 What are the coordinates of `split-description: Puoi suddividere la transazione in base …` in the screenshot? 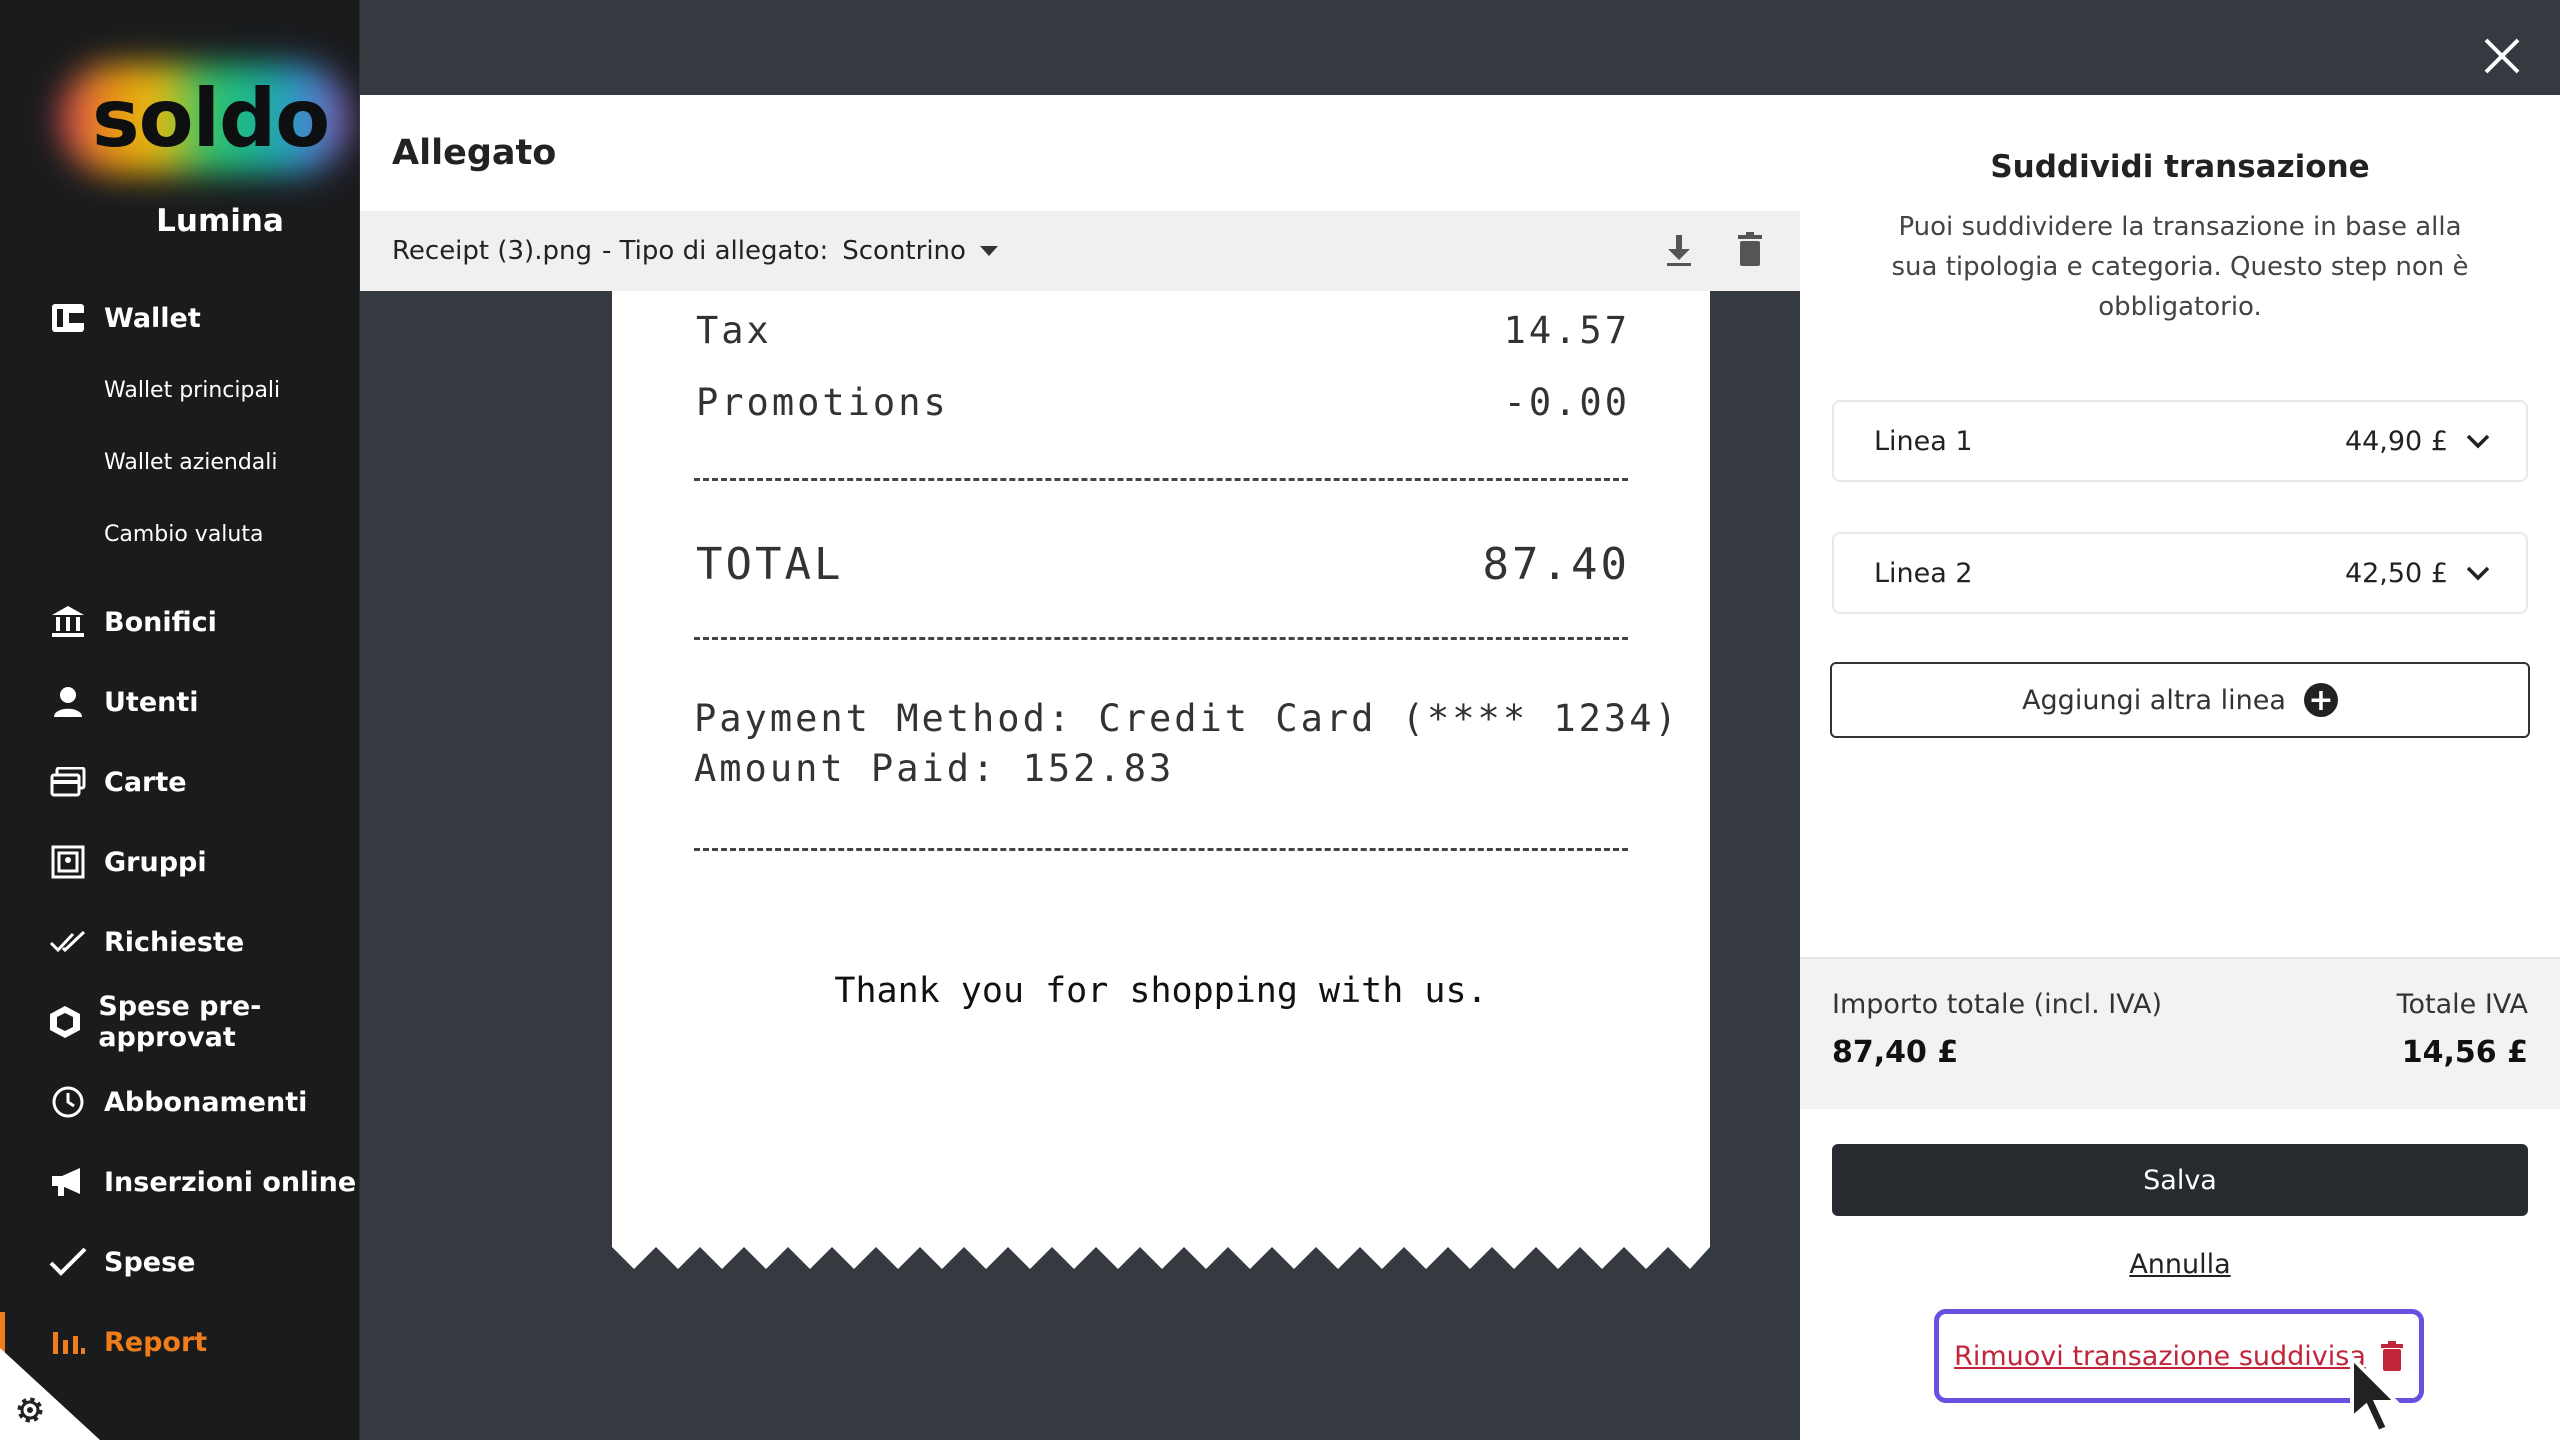 It's located at (2180, 267).